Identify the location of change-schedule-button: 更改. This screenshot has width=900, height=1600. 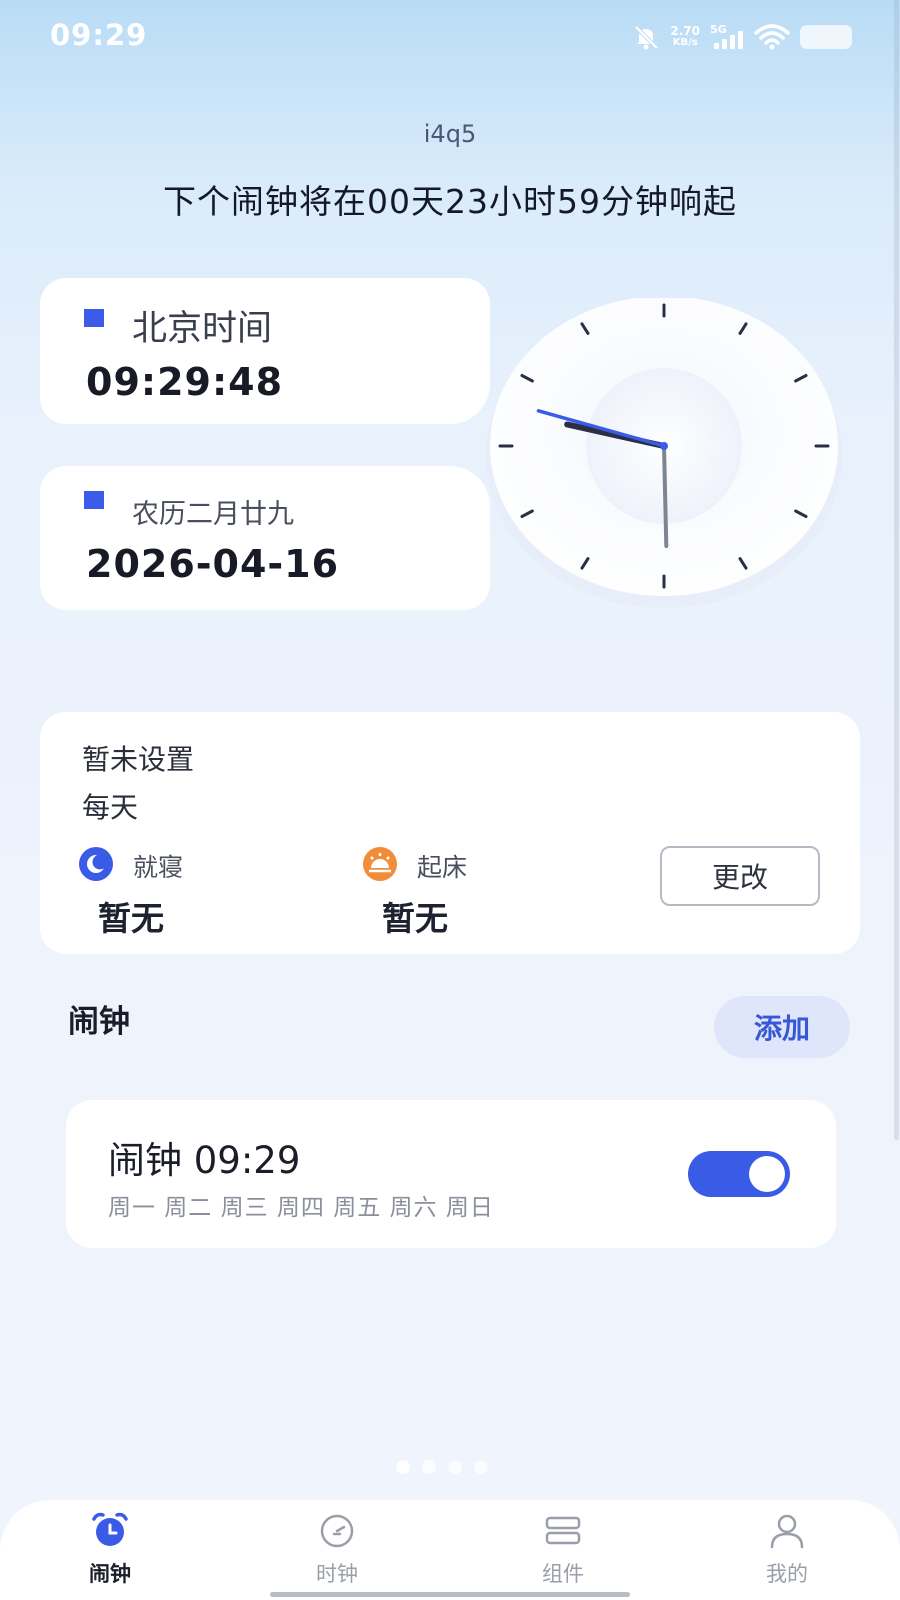
(740, 876).